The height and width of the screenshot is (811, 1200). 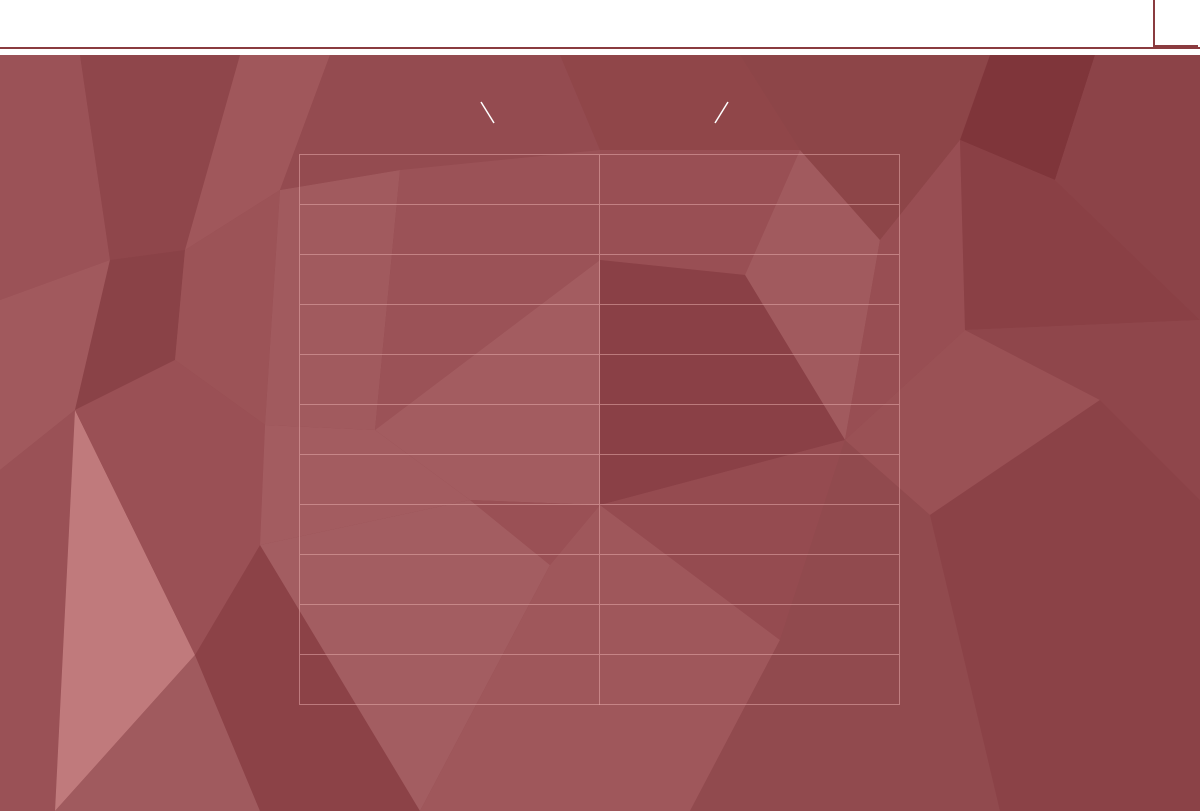 I want to click on corner-button, so click(x=1175, y=23).